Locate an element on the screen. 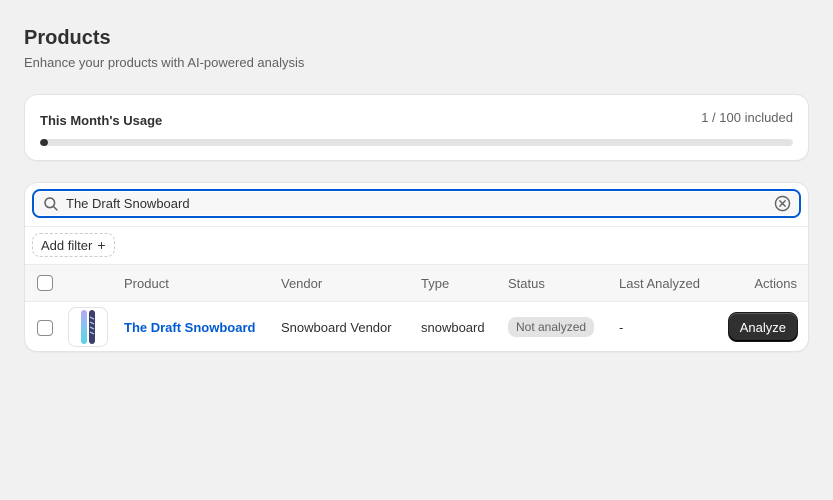  usage-progress-fill is located at coordinates (44, 142).